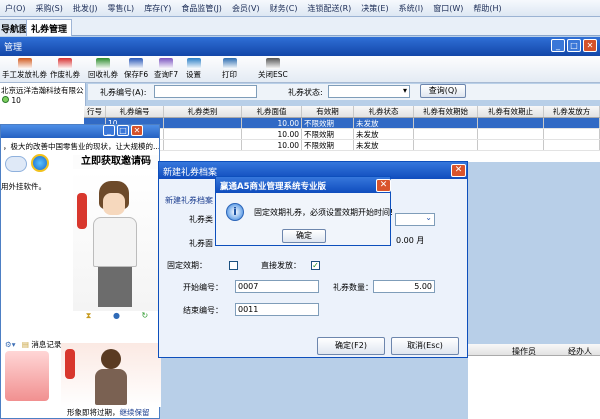 The width and height of the screenshot is (600, 419). I want to click on query-button: 查询(Q), so click(443, 91).